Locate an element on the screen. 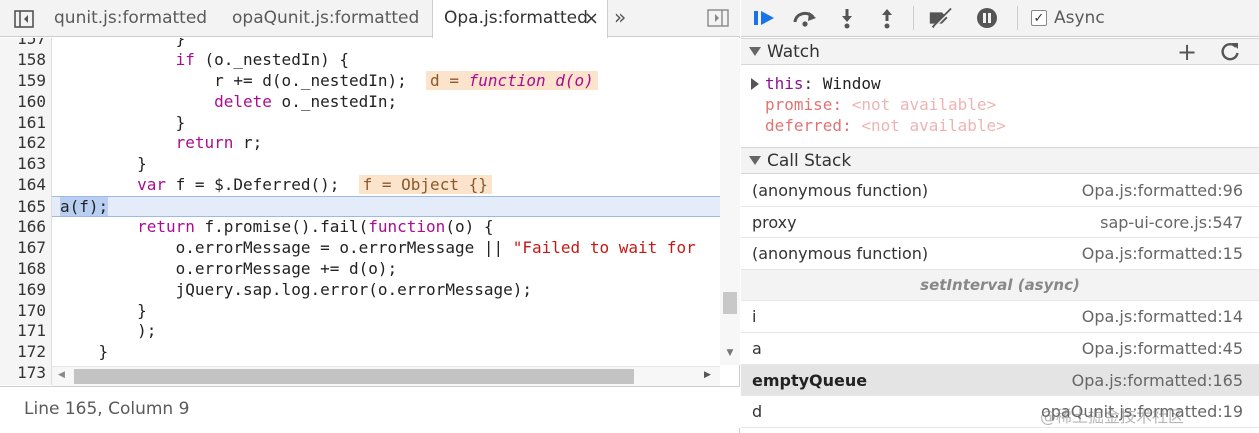 The height and width of the screenshot is (433, 1259). add-watch-icon: + is located at coordinates (1187, 52).